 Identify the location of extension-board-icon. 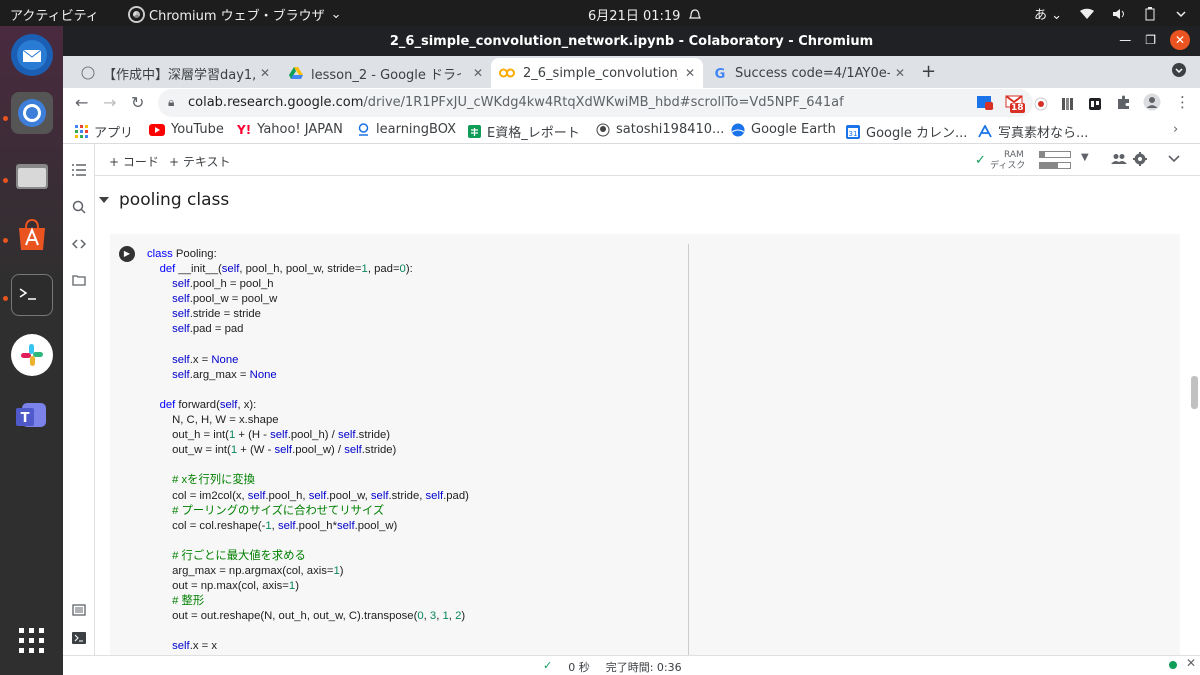
(1095, 105).